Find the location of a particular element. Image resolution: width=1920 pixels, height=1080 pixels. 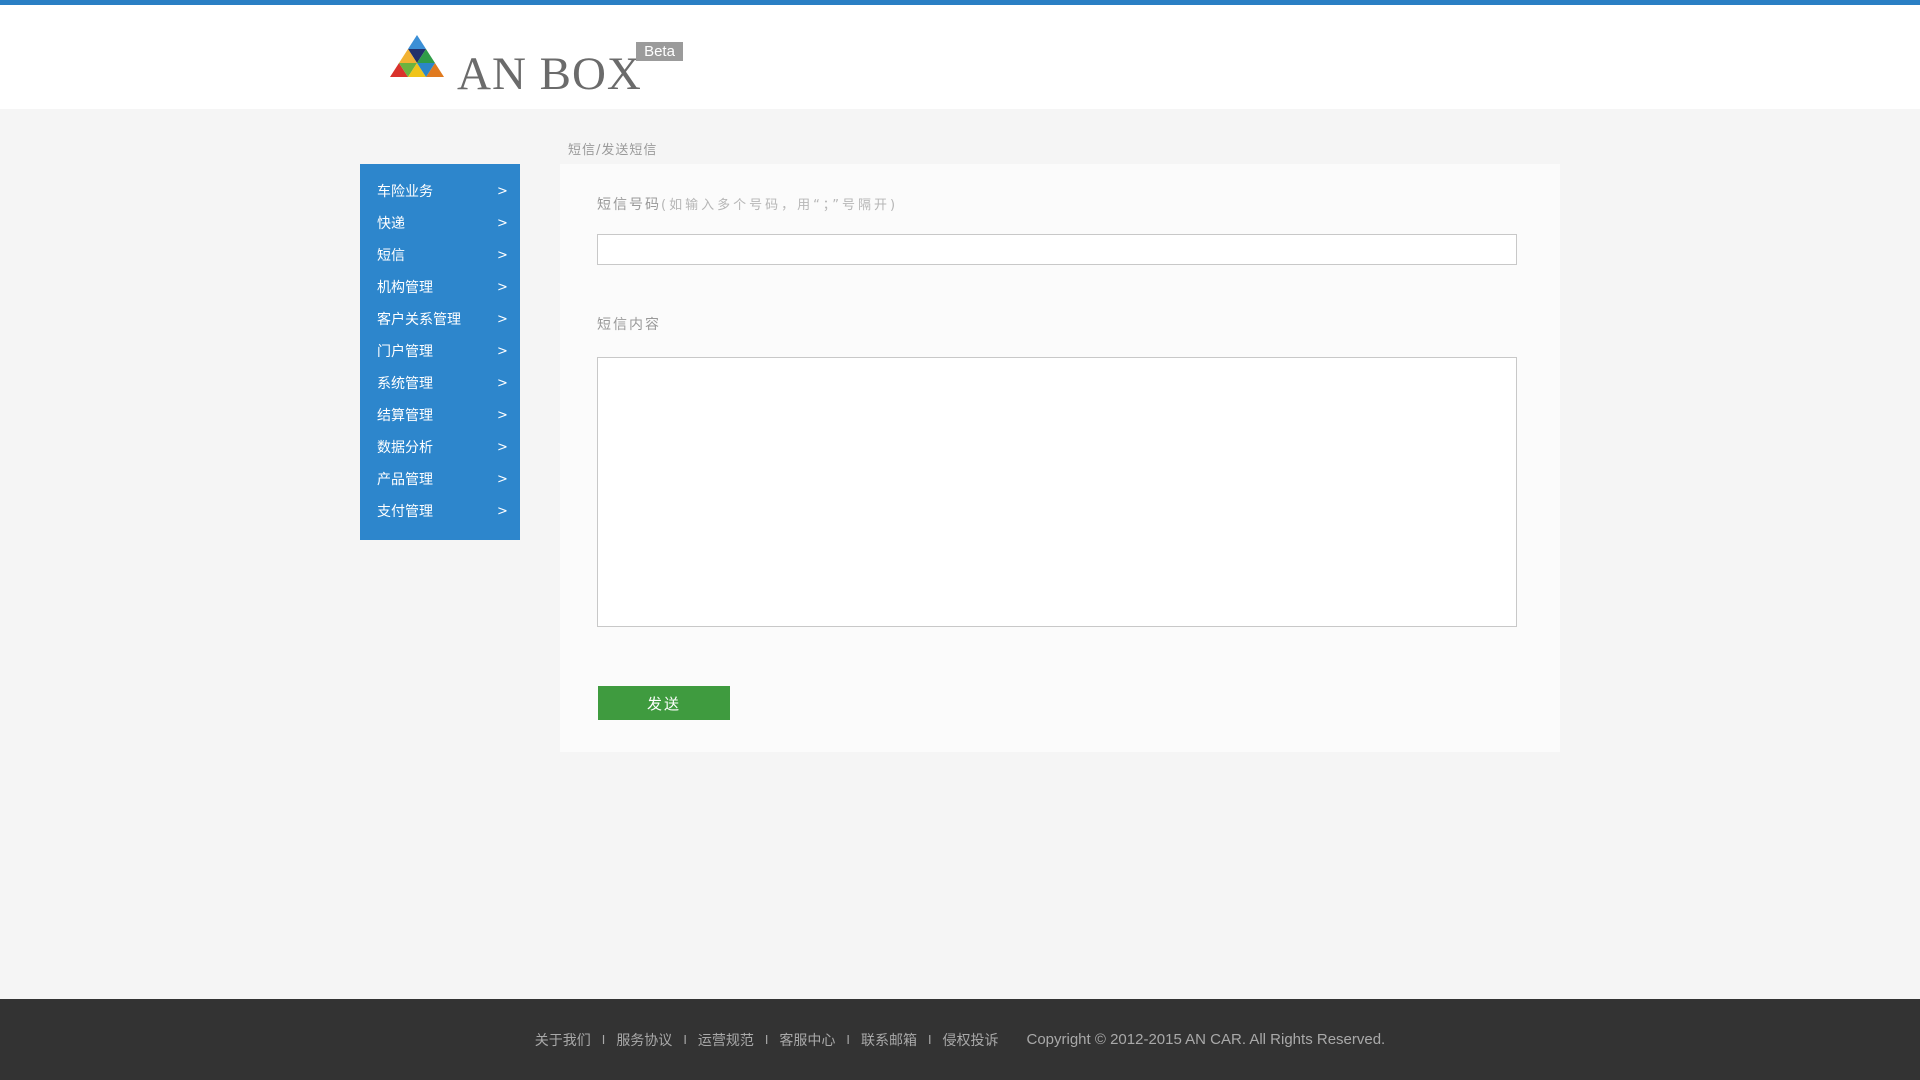

triangle-logo-icon is located at coordinates (417, 56).